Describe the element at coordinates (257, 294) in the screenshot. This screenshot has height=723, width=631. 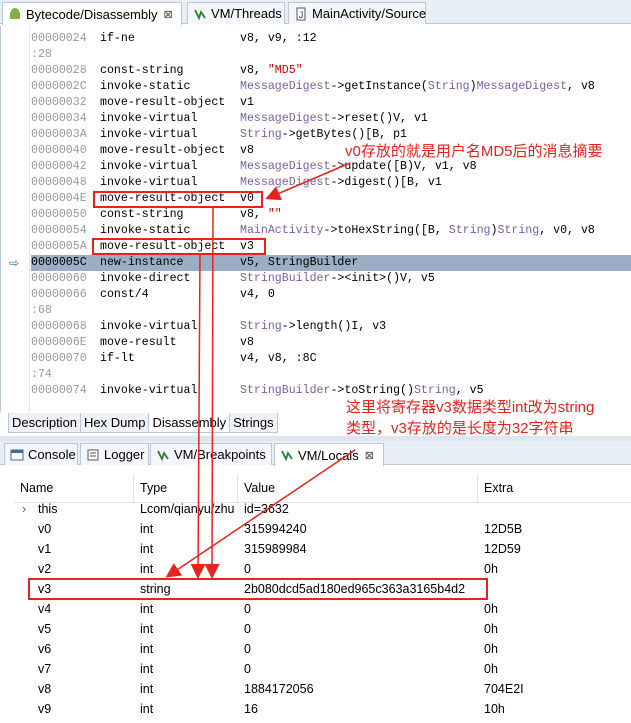
I see `operand-segment: v4, 0` at that location.